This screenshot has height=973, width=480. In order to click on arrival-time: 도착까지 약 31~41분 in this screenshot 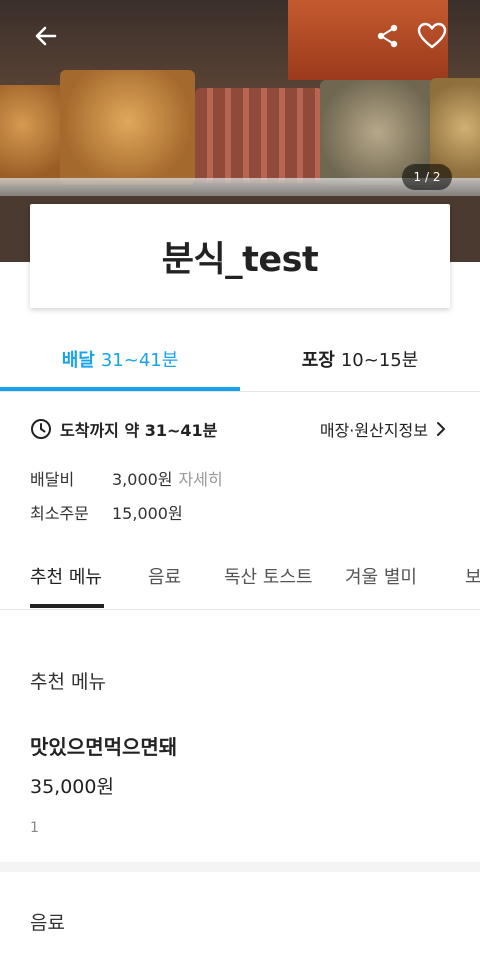, I will do `click(123, 429)`.